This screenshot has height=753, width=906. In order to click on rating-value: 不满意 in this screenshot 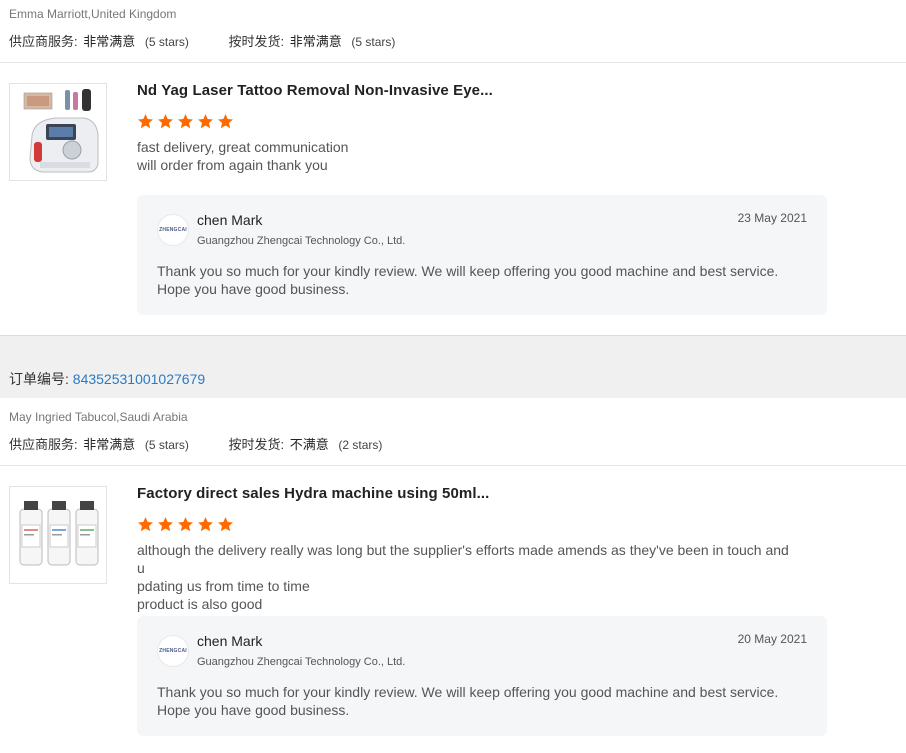, I will do `click(309, 444)`.